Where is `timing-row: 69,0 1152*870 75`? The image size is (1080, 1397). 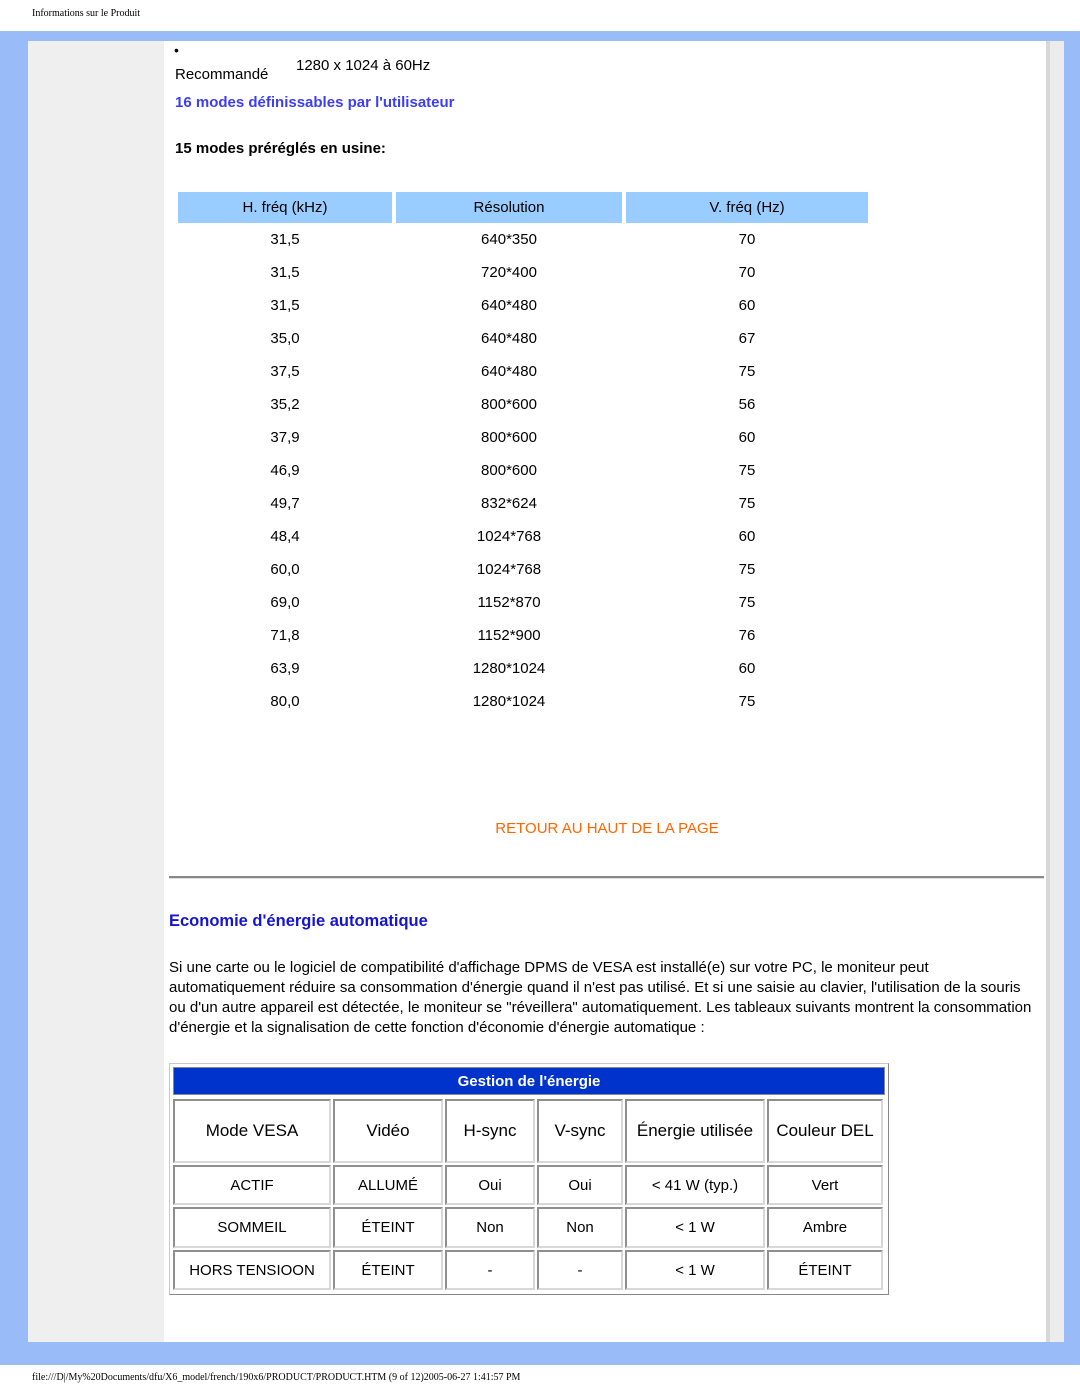
timing-row: 69,0 1152*870 75 is located at coordinates (523, 602).